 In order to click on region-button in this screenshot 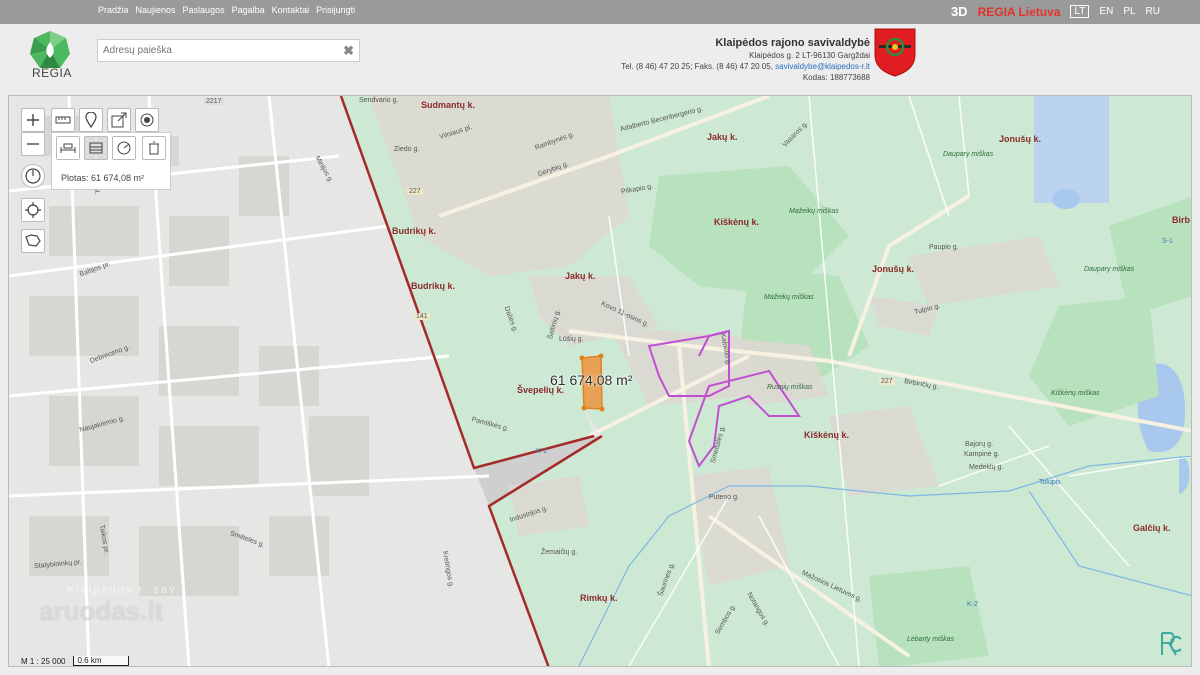, I will do `click(33, 241)`.